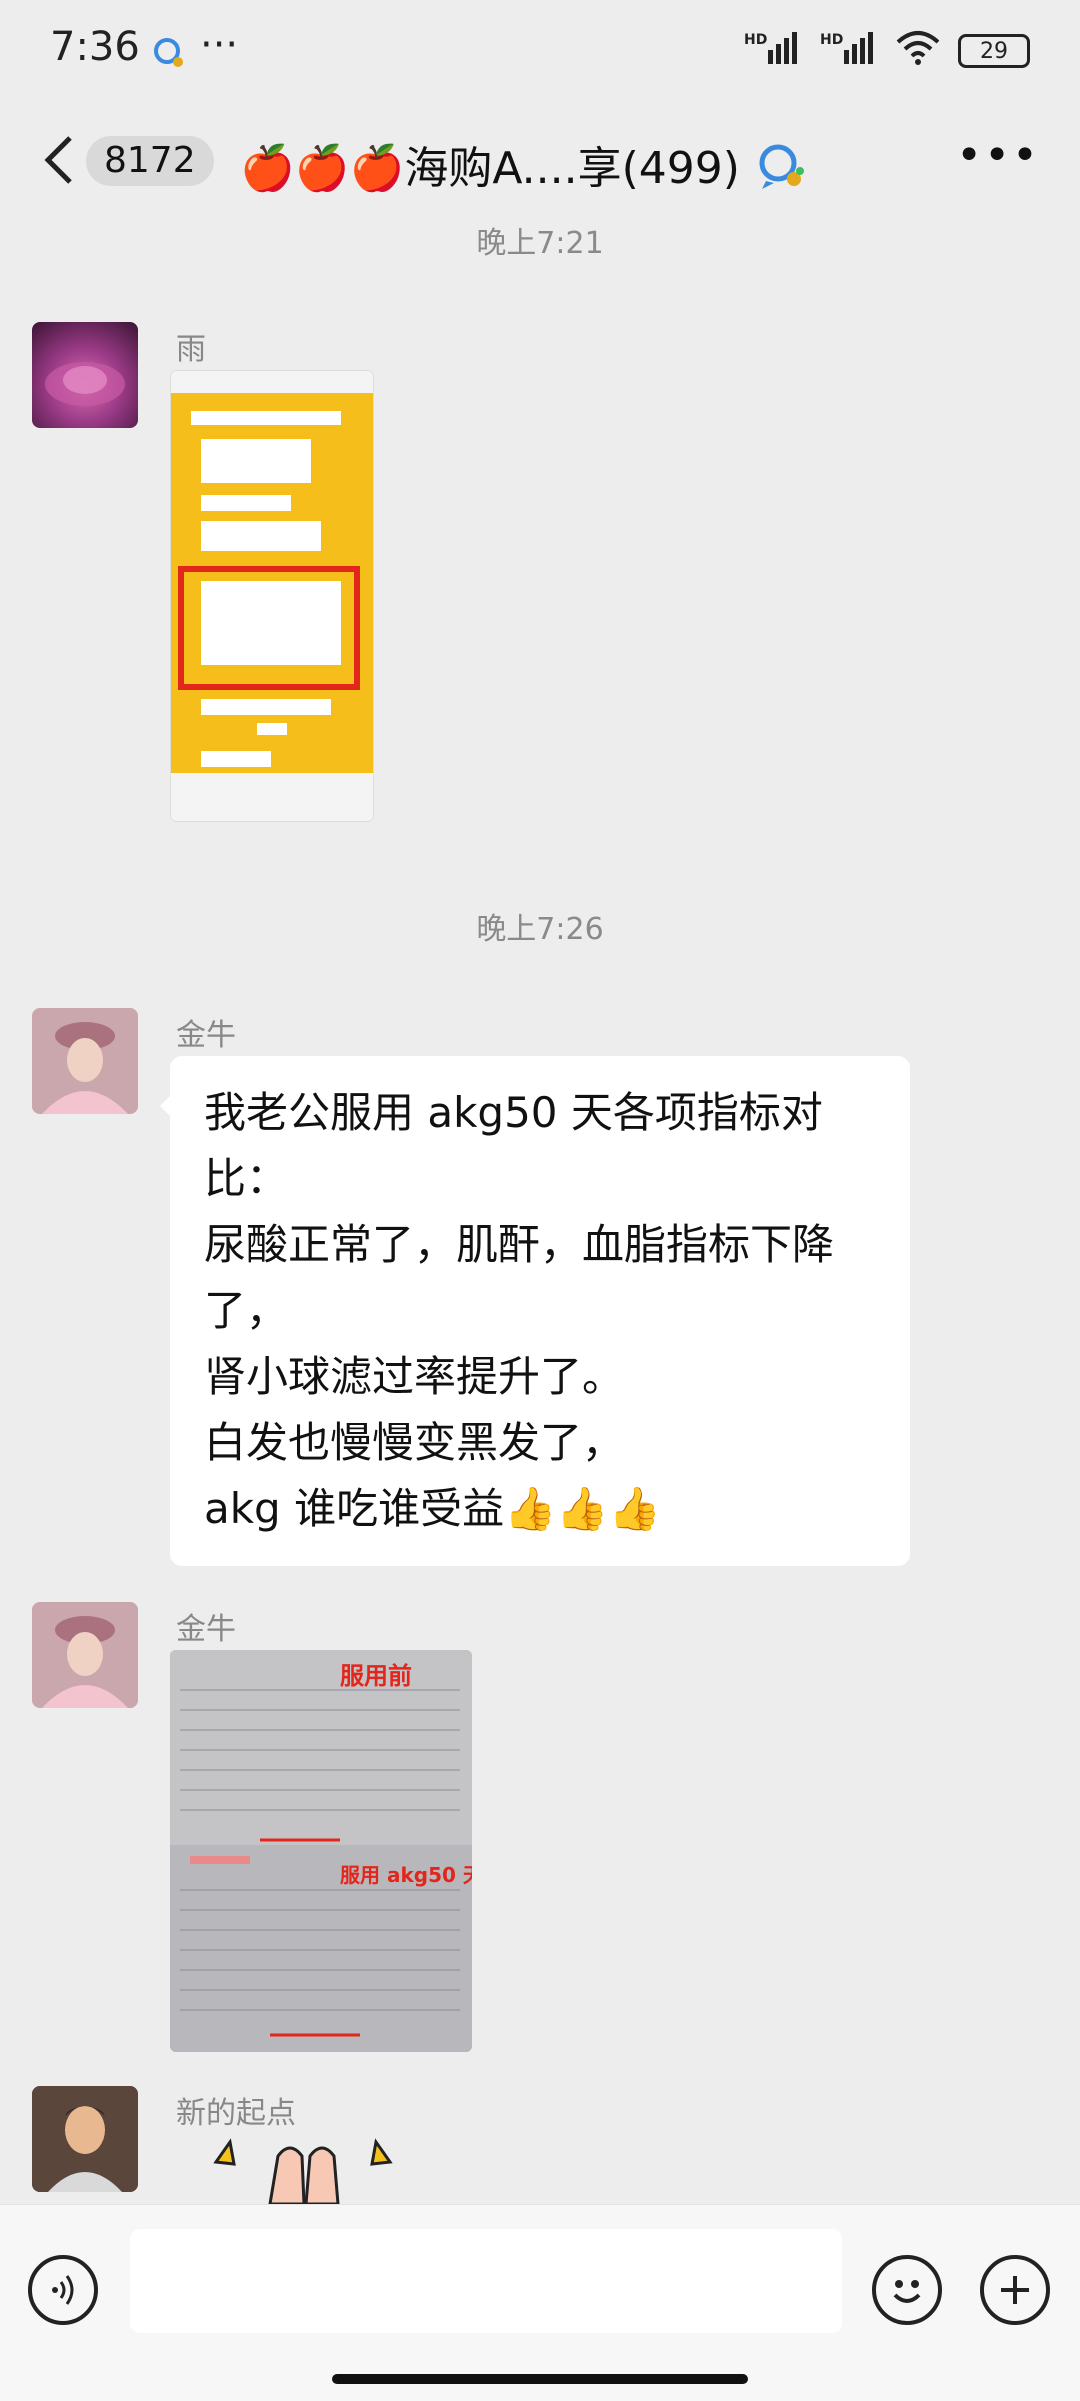 The image size is (1080, 2401). I want to click on sender-name: 新的起点, so click(236, 2113).